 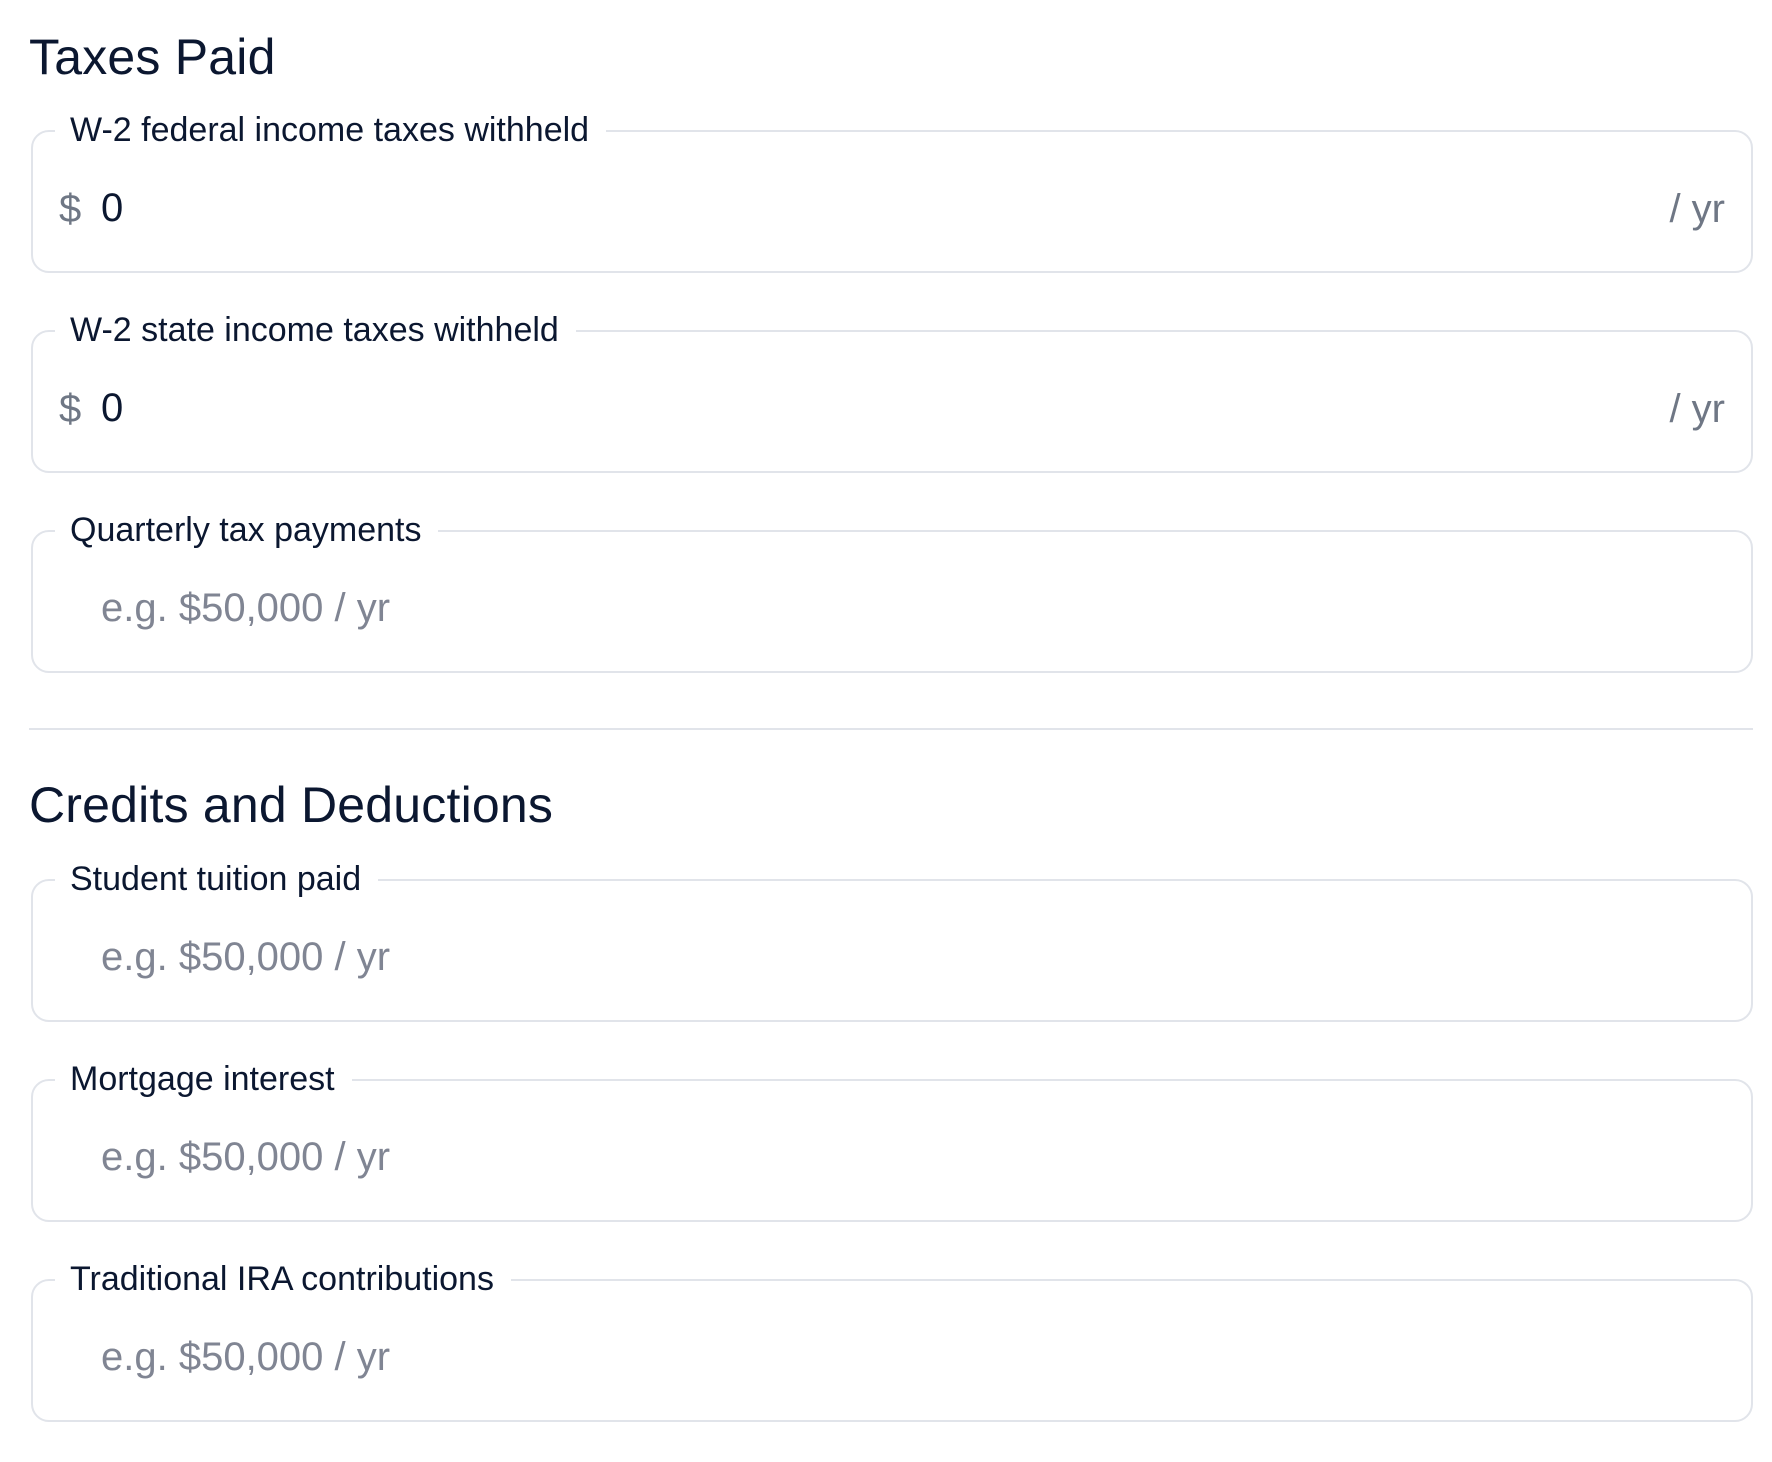 I want to click on mortgage-interest-label: Mortgage interest, so click(x=203, y=1079).